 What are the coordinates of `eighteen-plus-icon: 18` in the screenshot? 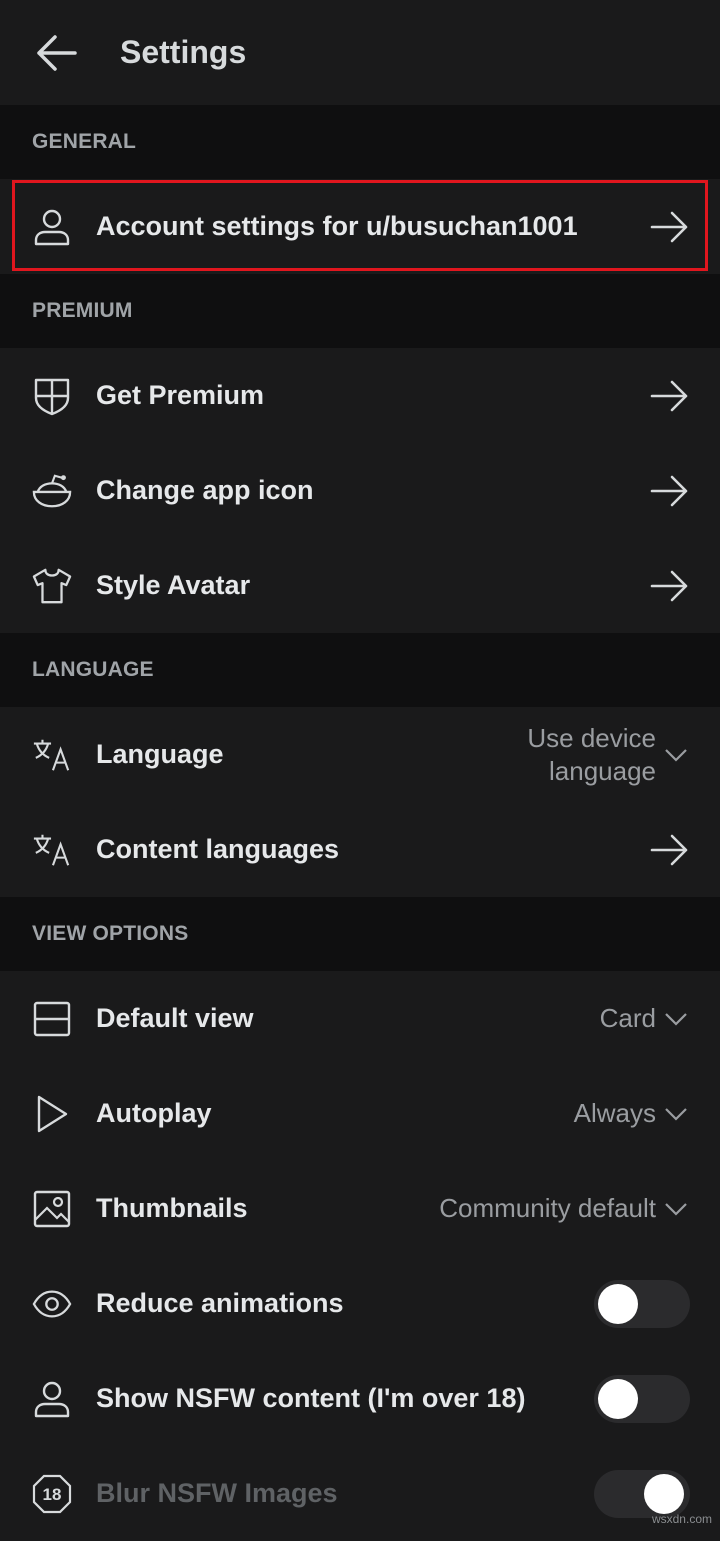 It's located at (52, 1494).